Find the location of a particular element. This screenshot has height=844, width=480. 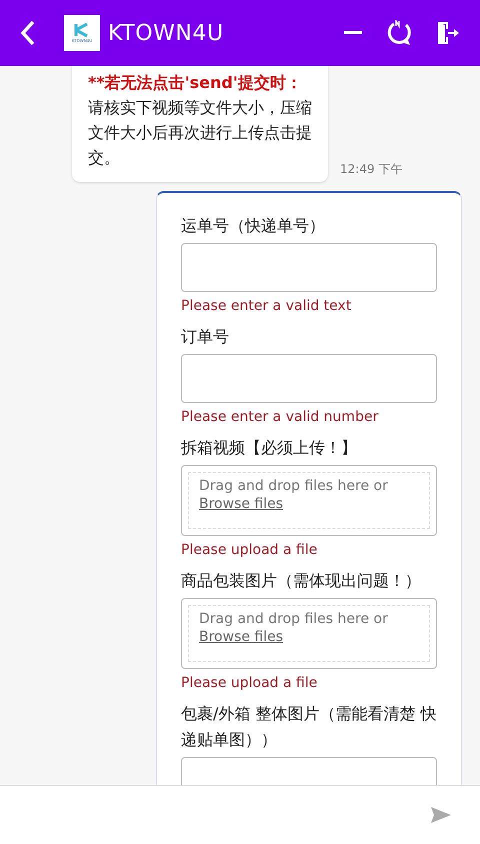

message-time: 12:49 下午 is located at coordinates (371, 169).